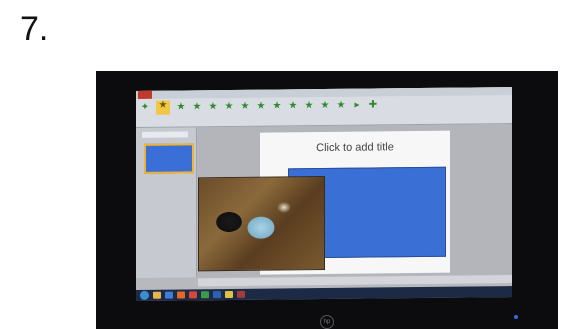 This screenshot has width=566, height=329. Describe the element at coordinates (144, 295) in the screenshot. I see `start-button` at that location.